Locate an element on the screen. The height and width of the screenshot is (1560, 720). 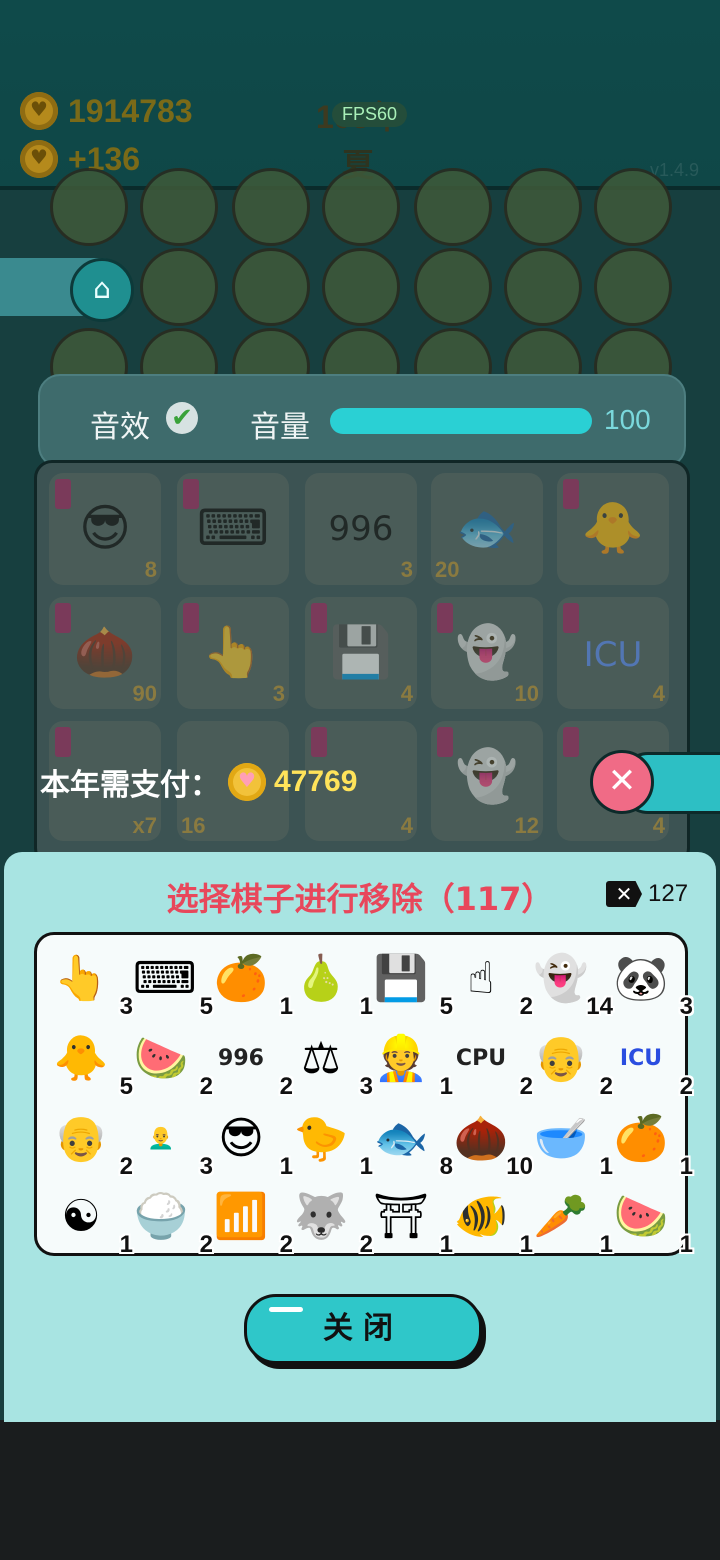
cancel-button: ✕ is located at coordinates (622, 782).